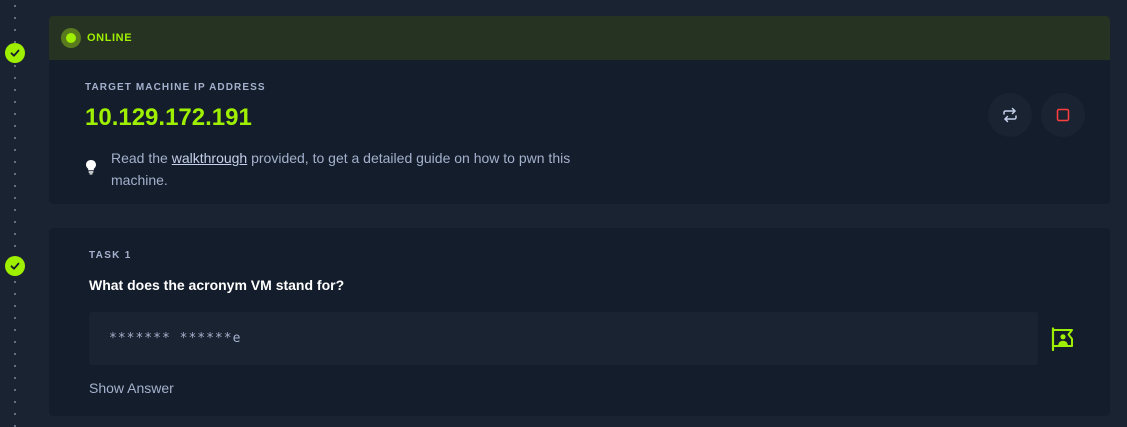 The width and height of the screenshot is (1127, 427). What do you see at coordinates (15, 213) in the screenshot?
I see `timeline-track` at bounding box center [15, 213].